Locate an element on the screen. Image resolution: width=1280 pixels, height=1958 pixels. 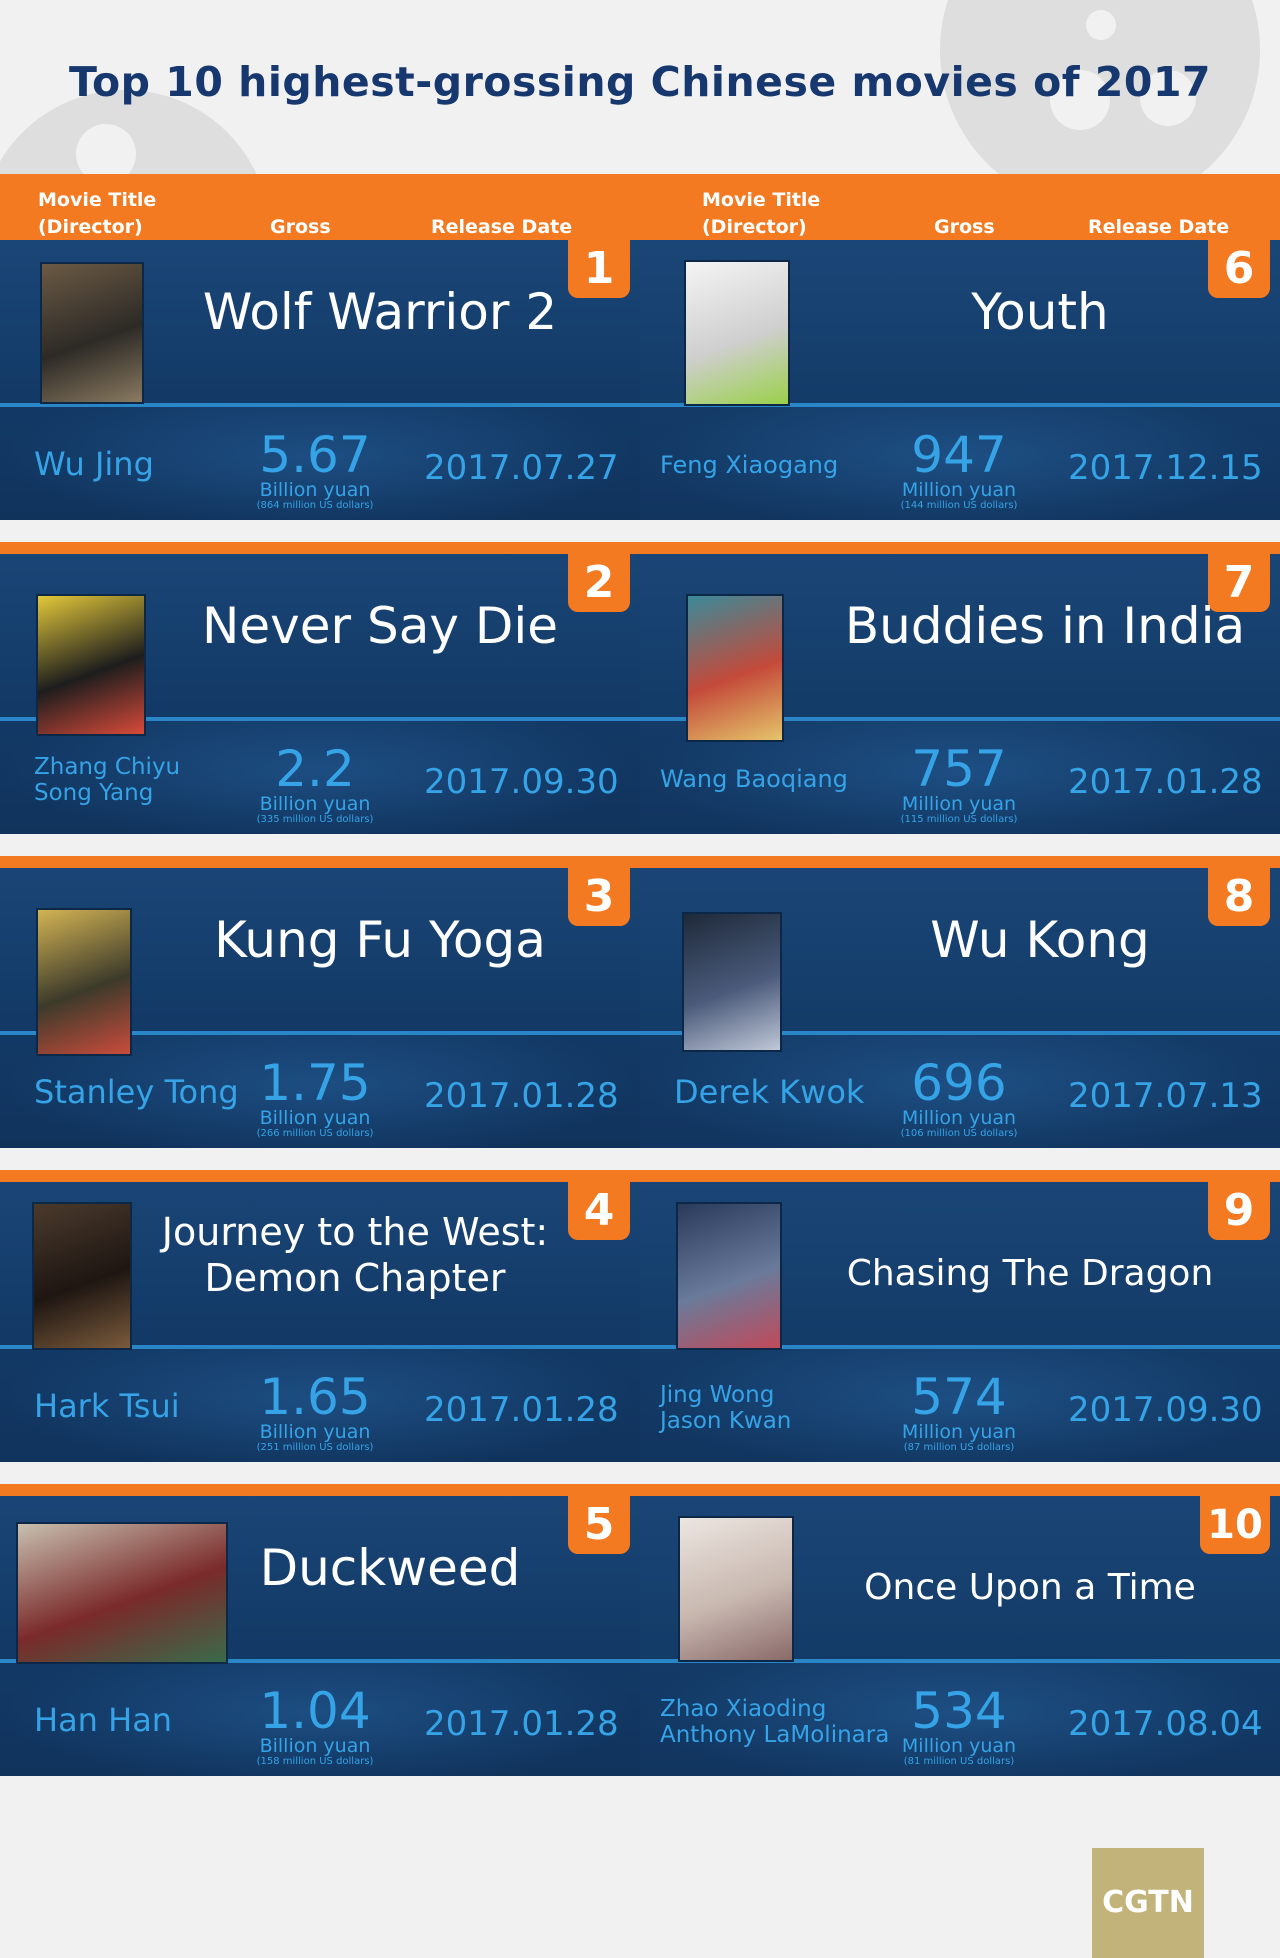
movie-title: Journey to the West: Demon Chapter is located at coordinates (355, 1255).